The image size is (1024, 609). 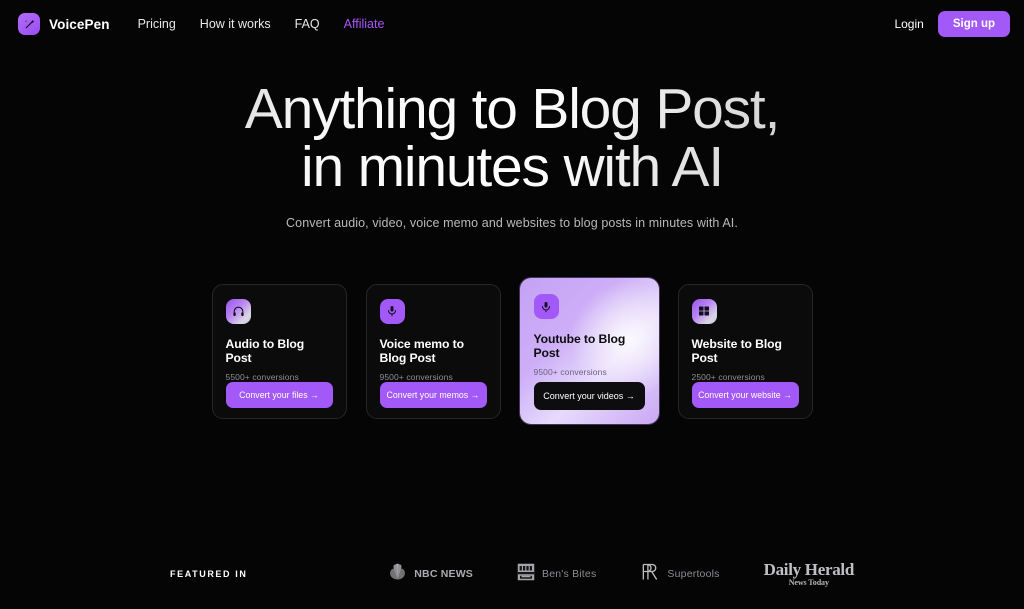 What do you see at coordinates (704, 311) in the screenshot?
I see `window-grid-icon` at bounding box center [704, 311].